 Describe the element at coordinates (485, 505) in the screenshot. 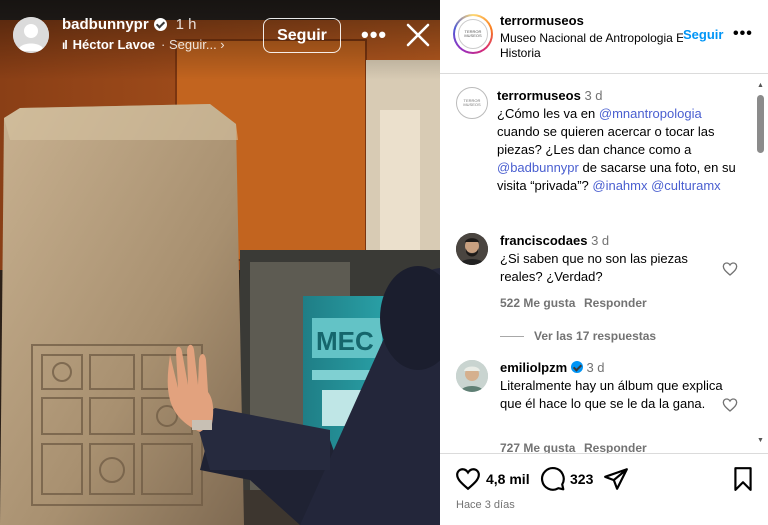

I see `post-date: Hace 3 días` at that location.